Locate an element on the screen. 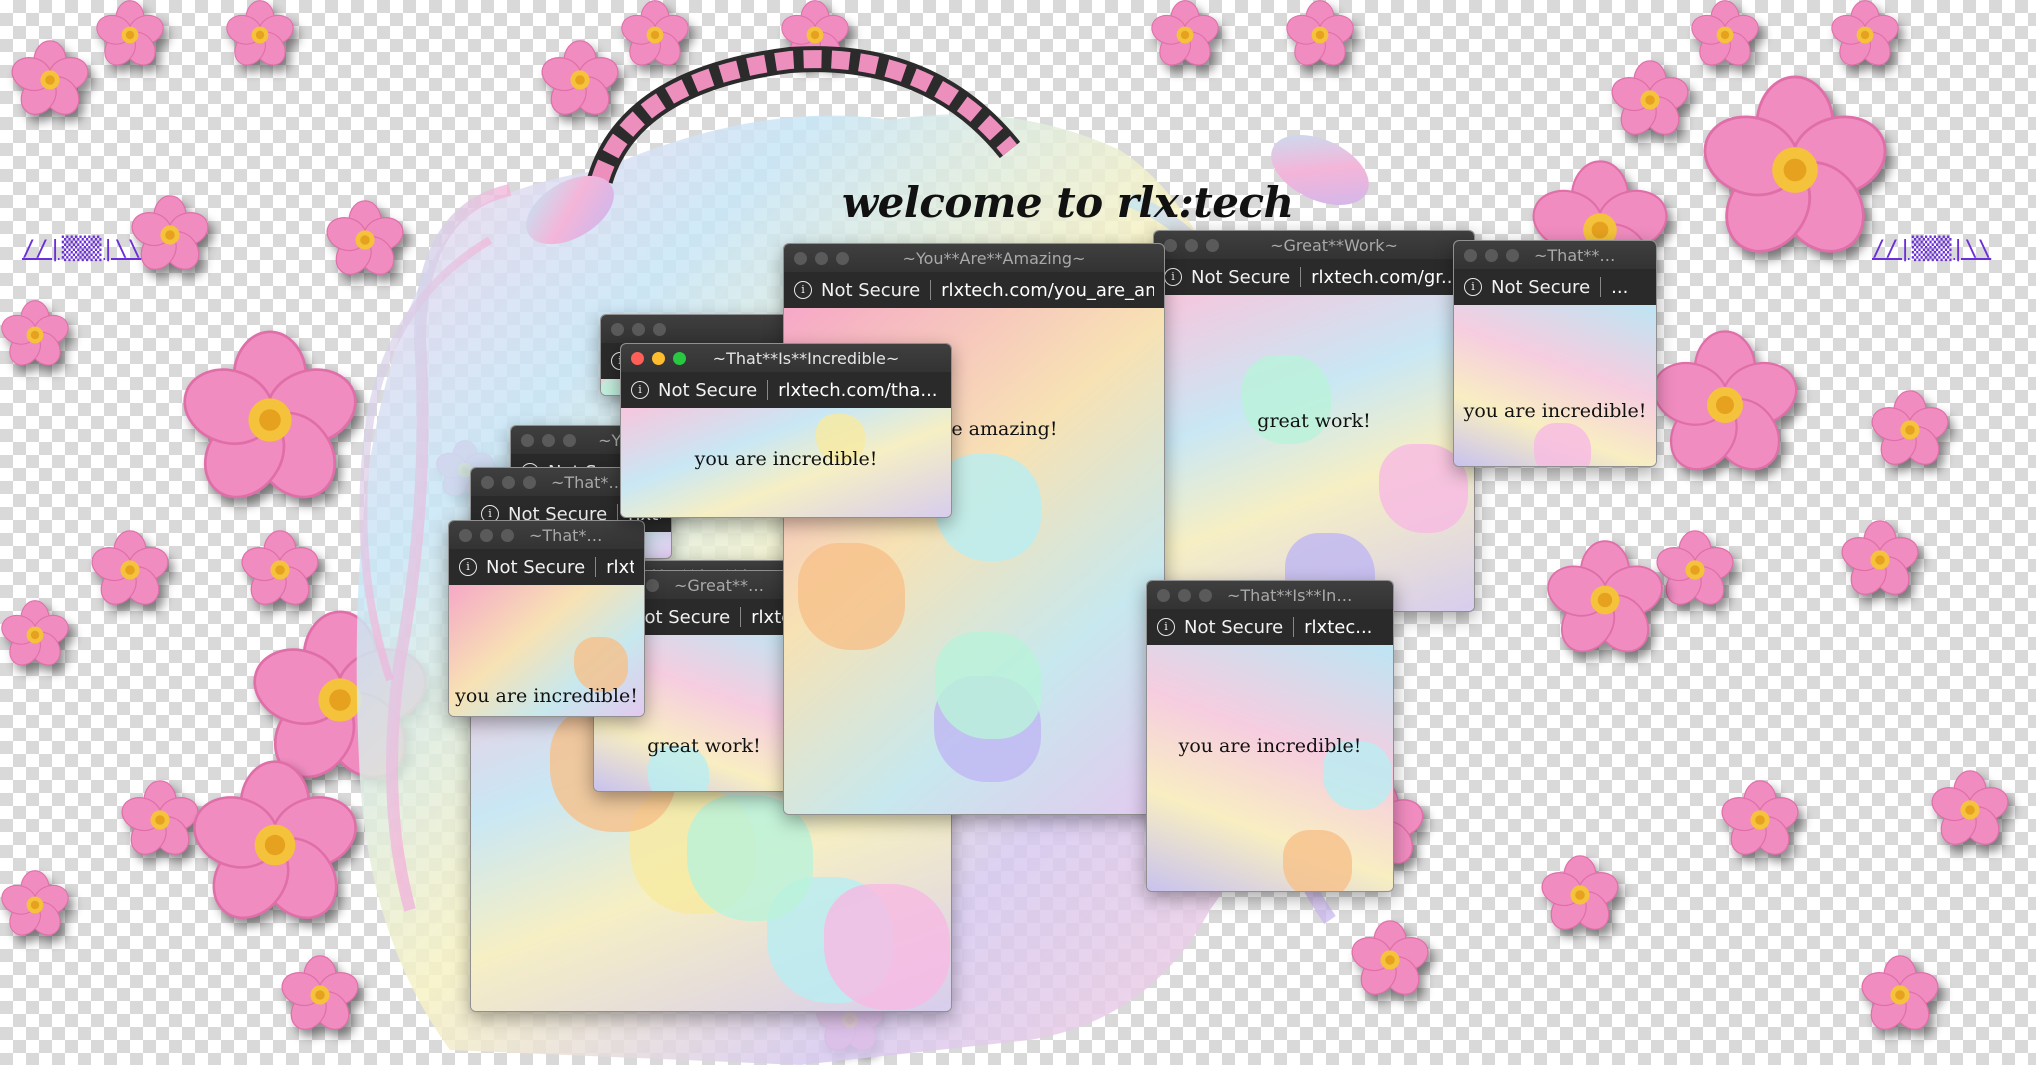 The height and width of the screenshot is (1065, 2036). address-bar: i Not Secure rlxtech.com/you_are_amazing is located at coordinates (974, 290).